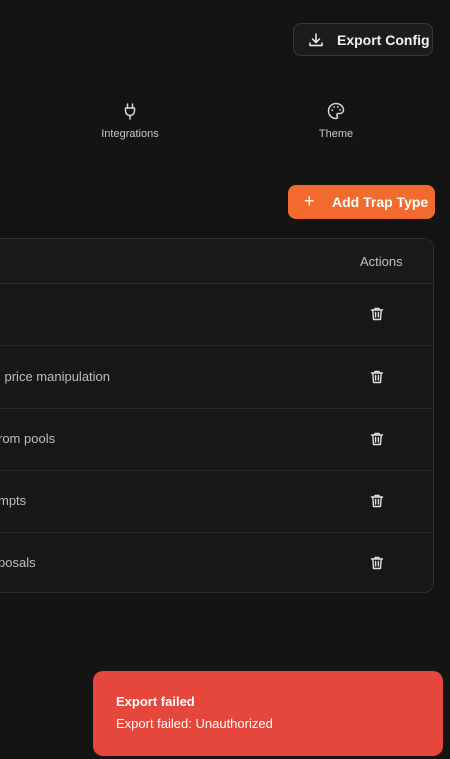 The image size is (450, 759). Describe the element at coordinates (216, 261) in the screenshot. I see `table-header: Actions` at that location.